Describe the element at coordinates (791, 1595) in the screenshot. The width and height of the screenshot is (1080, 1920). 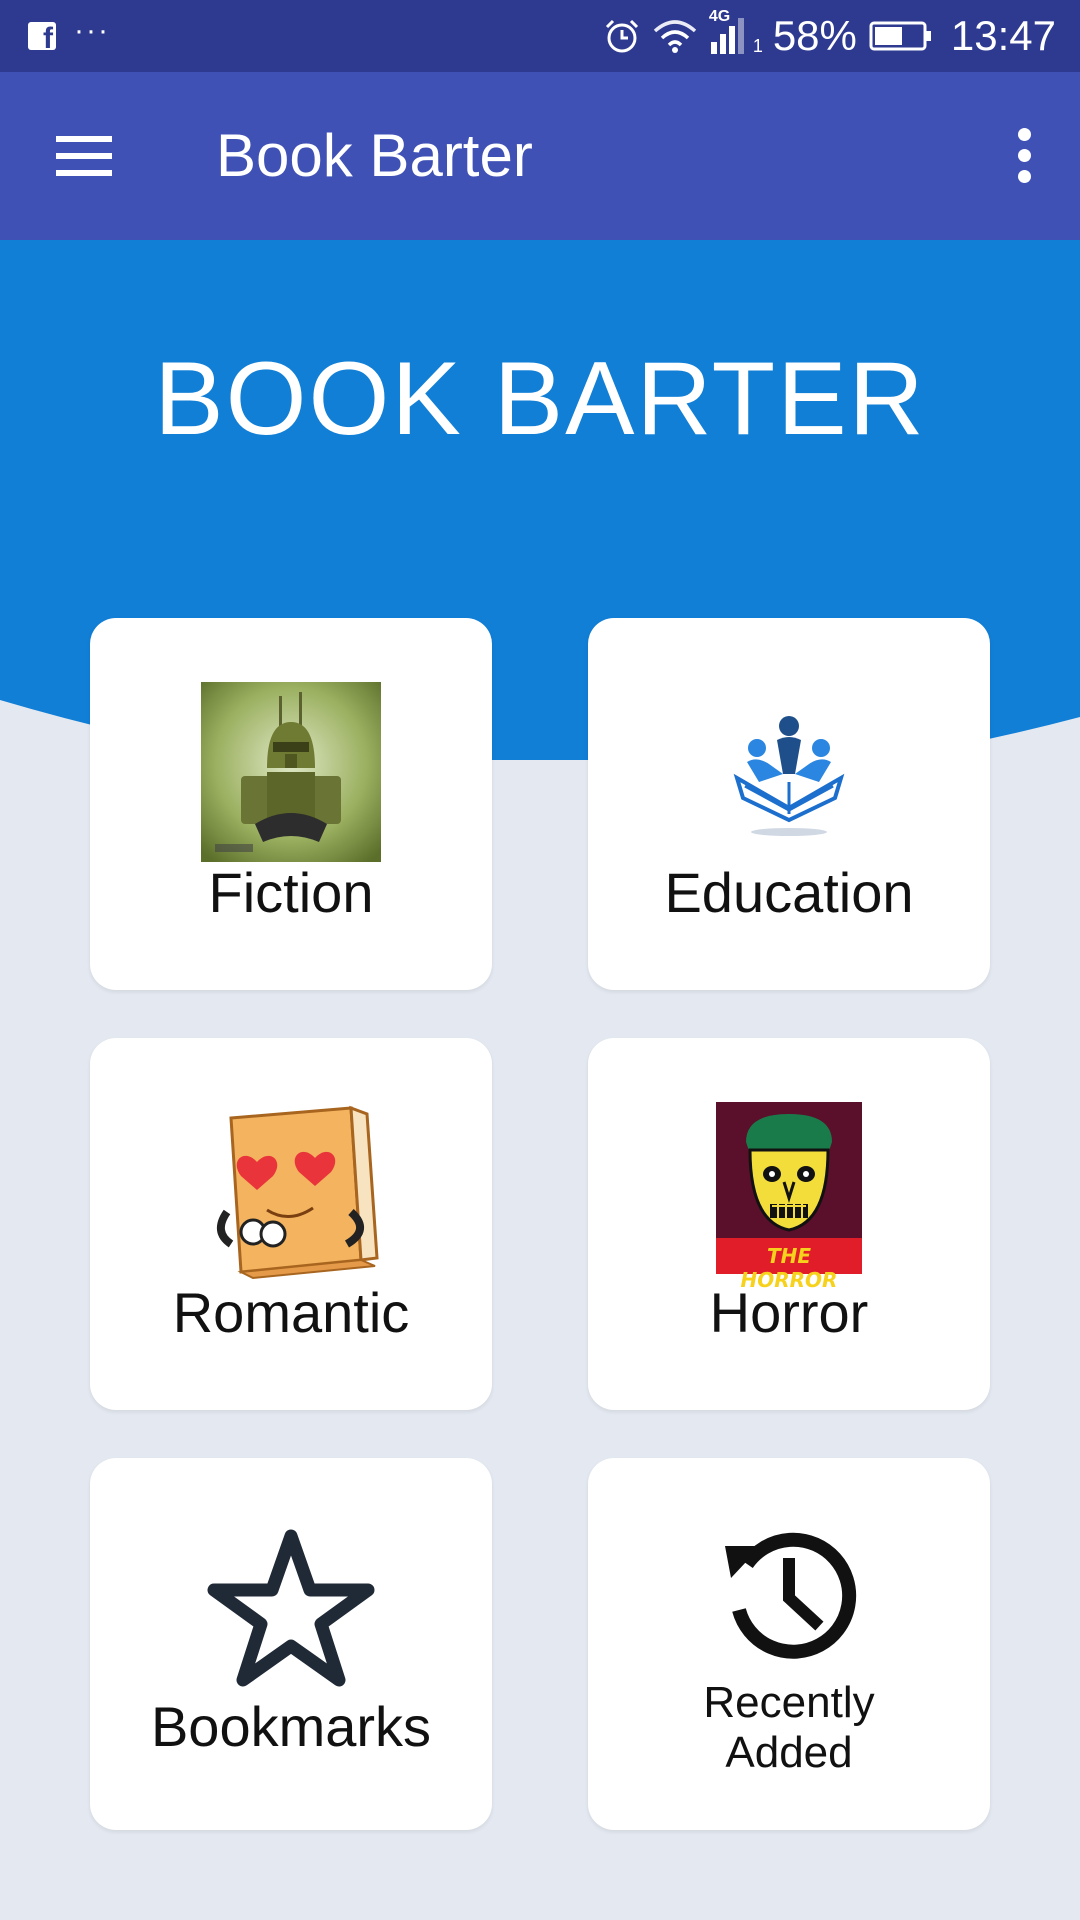
I see `history-icon` at that location.